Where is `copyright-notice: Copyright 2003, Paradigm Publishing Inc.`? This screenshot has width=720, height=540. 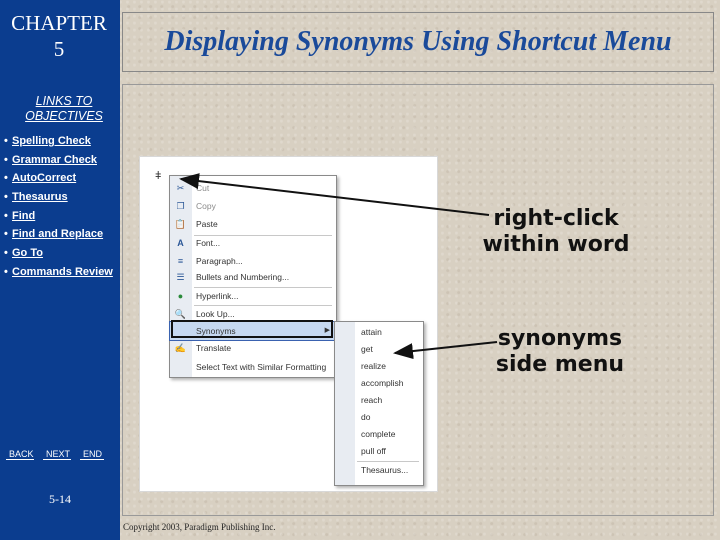
copyright-notice: Copyright 2003, Paradigm Publishing Inc. is located at coordinates (199, 527).